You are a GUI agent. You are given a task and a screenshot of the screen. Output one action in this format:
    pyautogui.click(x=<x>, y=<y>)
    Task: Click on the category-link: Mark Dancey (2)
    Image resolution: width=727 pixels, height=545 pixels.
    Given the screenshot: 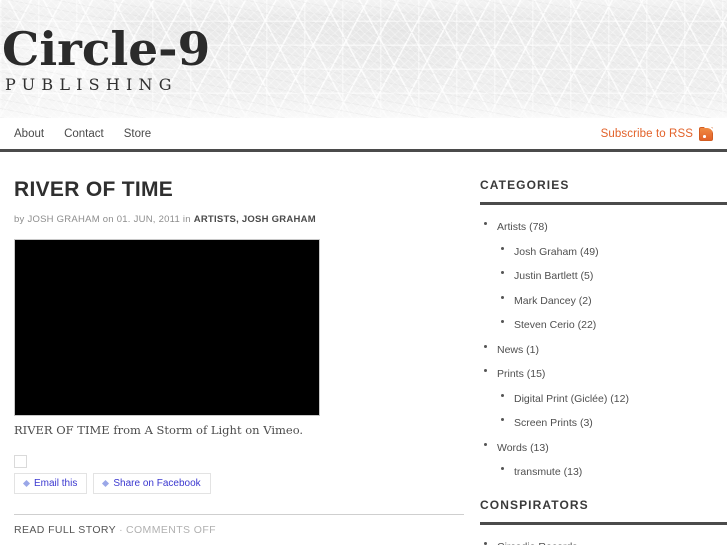 What is the action you would take?
    pyautogui.click(x=553, y=301)
    